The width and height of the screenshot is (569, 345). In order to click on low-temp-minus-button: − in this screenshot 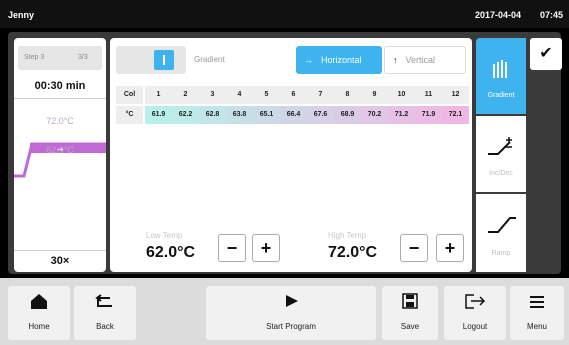, I will do `click(232, 248)`.